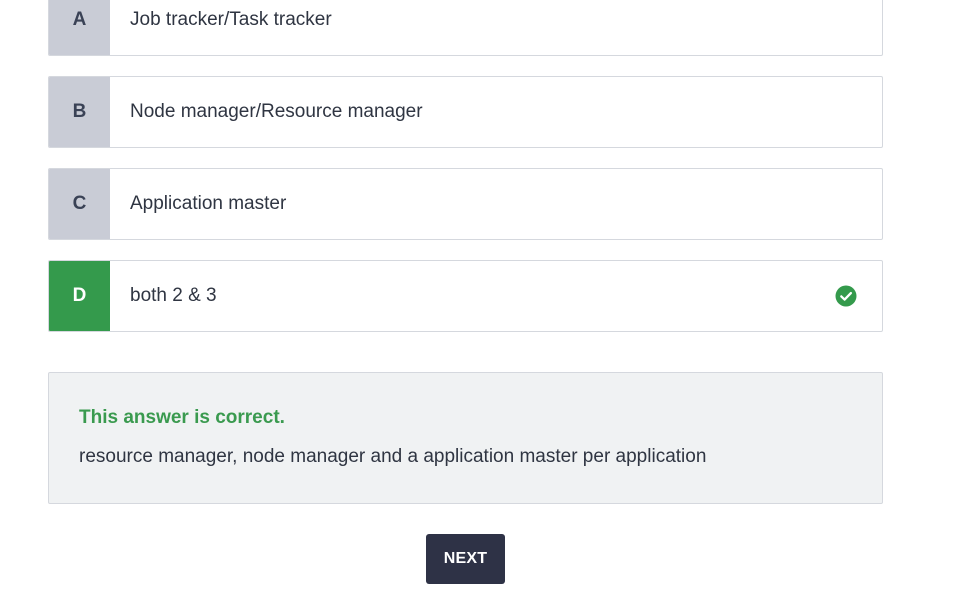 This screenshot has width=967, height=592. Describe the element at coordinates (846, 296) in the screenshot. I see `check-circle-icon` at that location.